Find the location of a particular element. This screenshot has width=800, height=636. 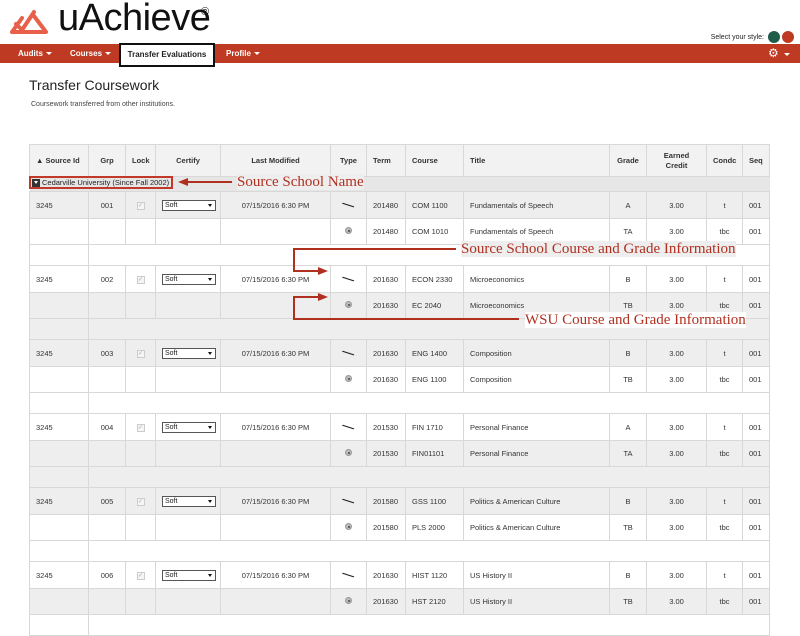

lock-cell: ✓ is located at coordinates (140, 353).